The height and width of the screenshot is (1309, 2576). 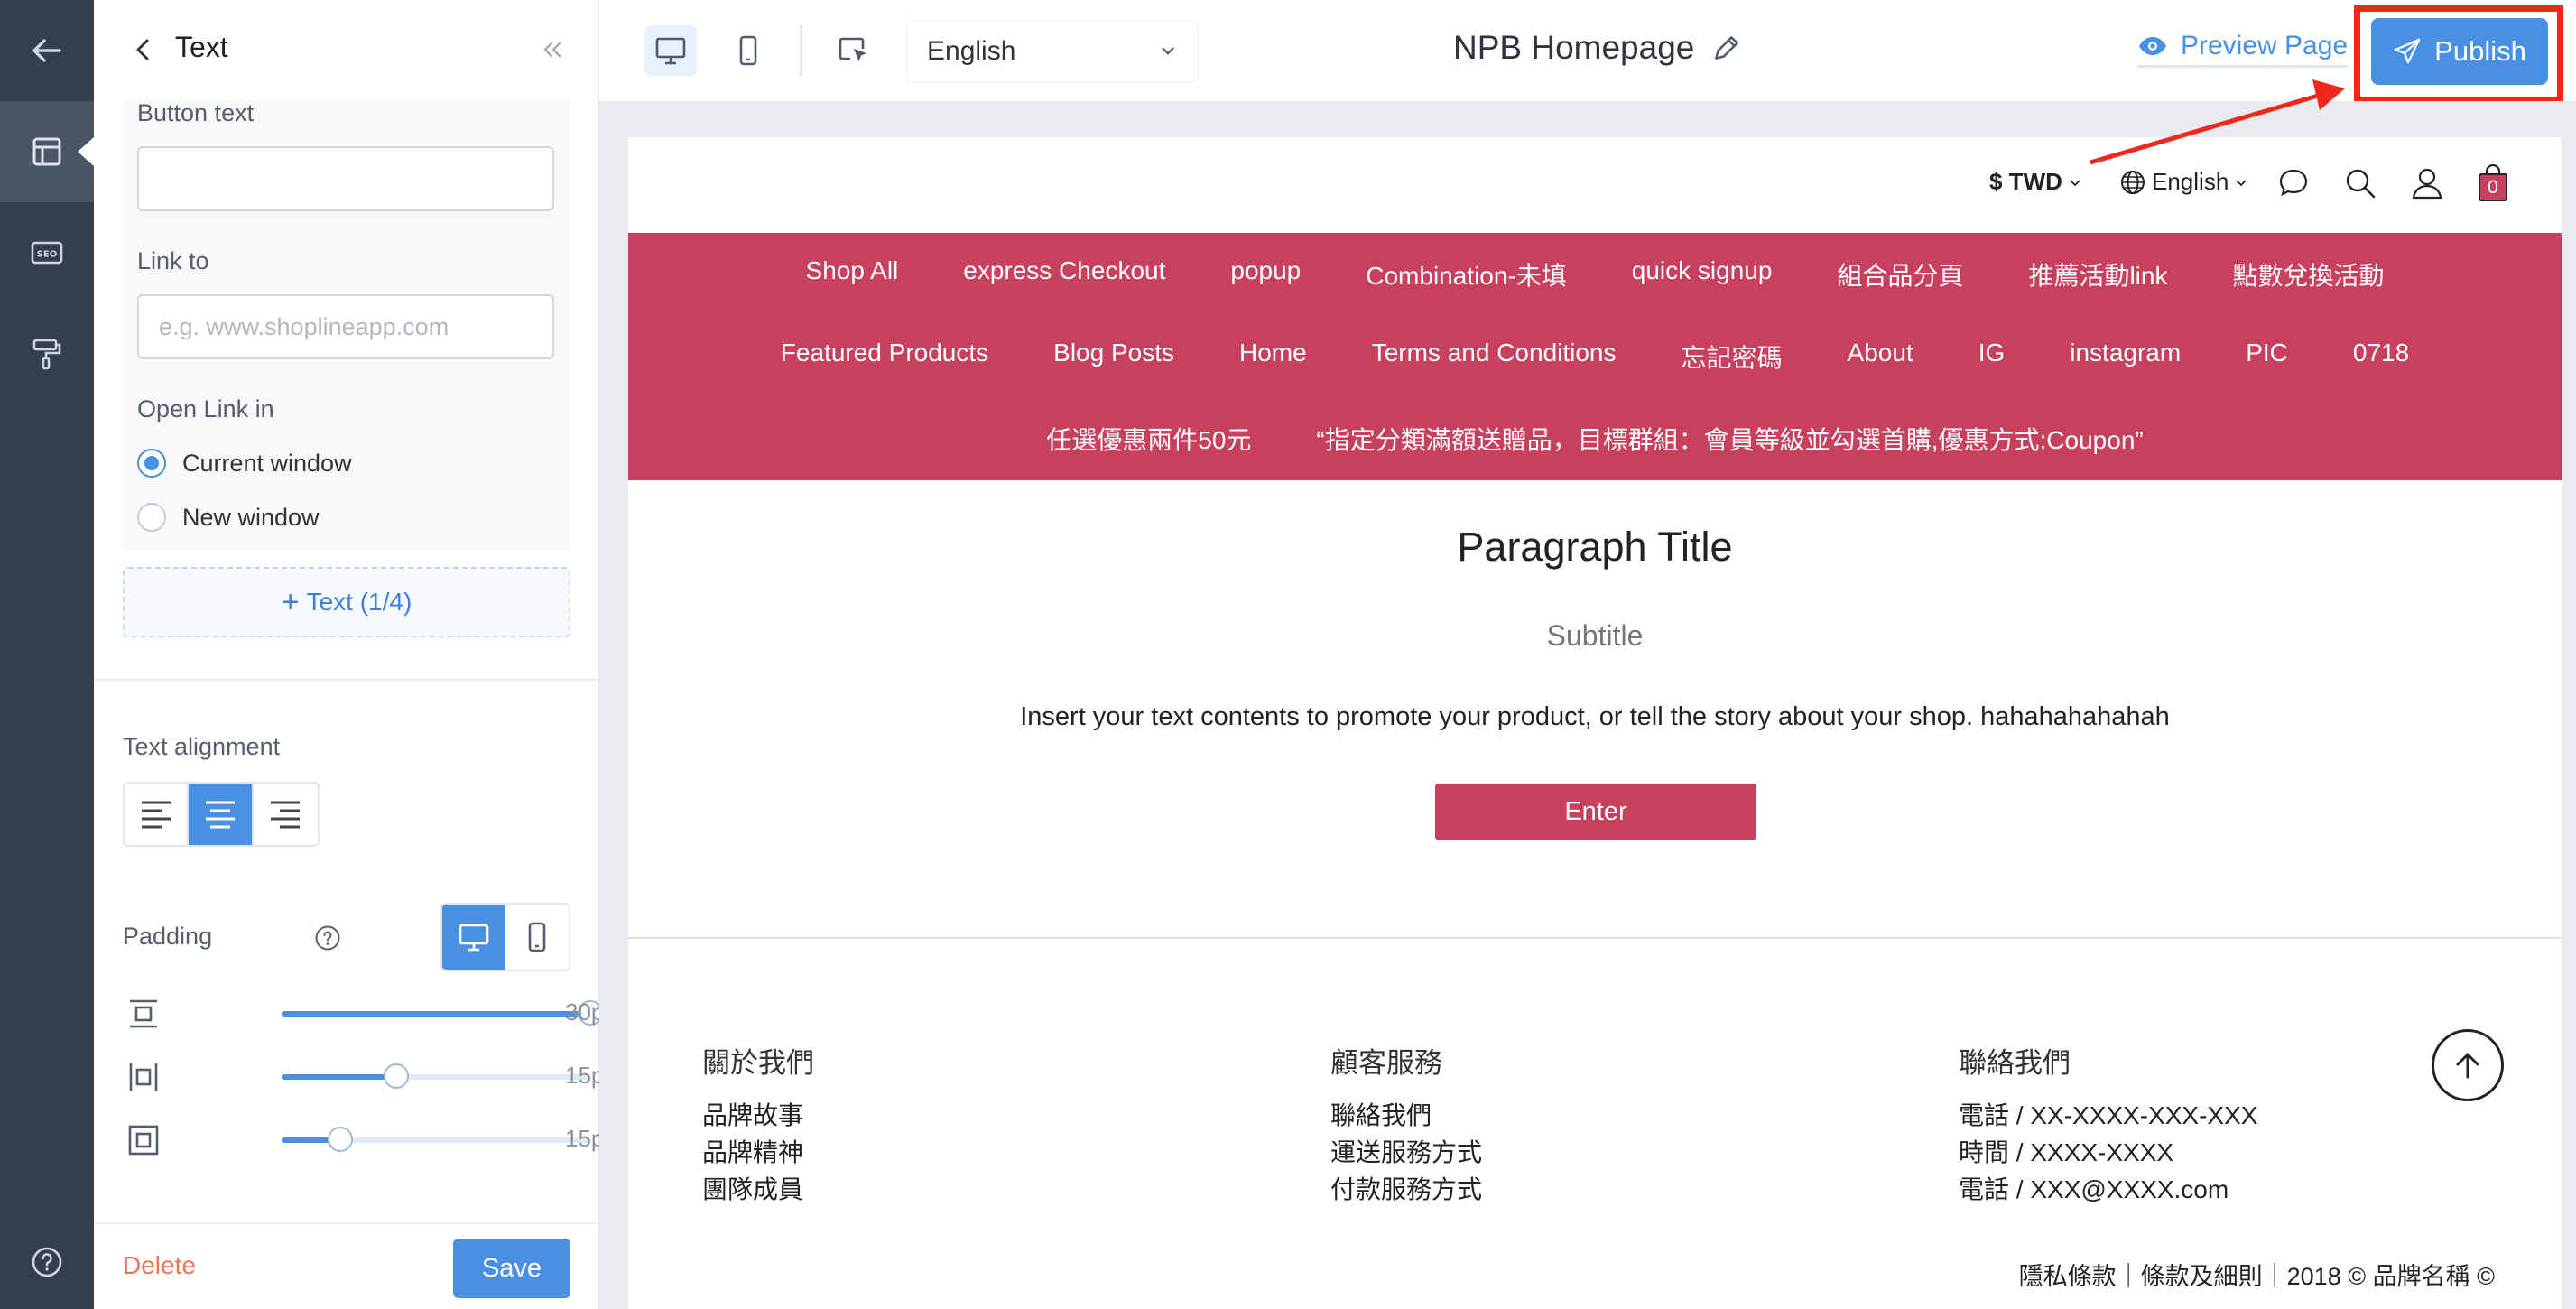 I want to click on padding-device-toggle, so click(x=505, y=937).